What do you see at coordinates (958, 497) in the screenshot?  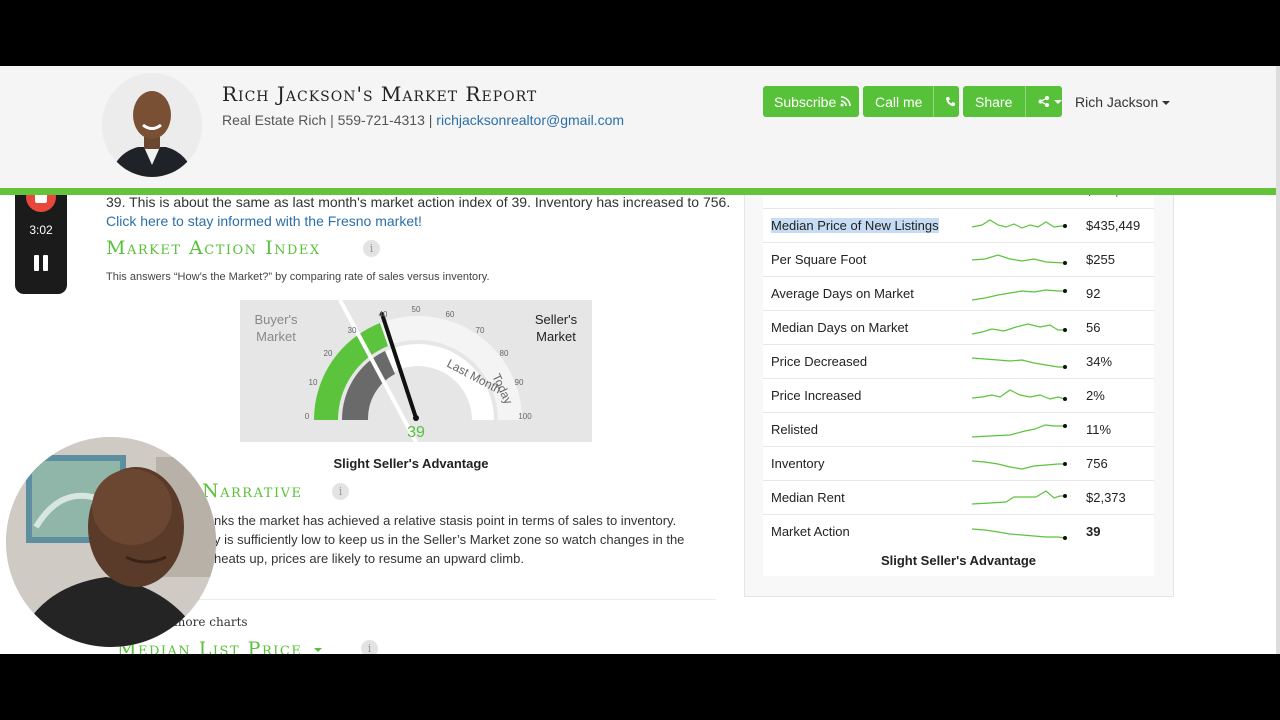 I see `stat-row: Median Rent $2,373` at bounding box center [958, 497].